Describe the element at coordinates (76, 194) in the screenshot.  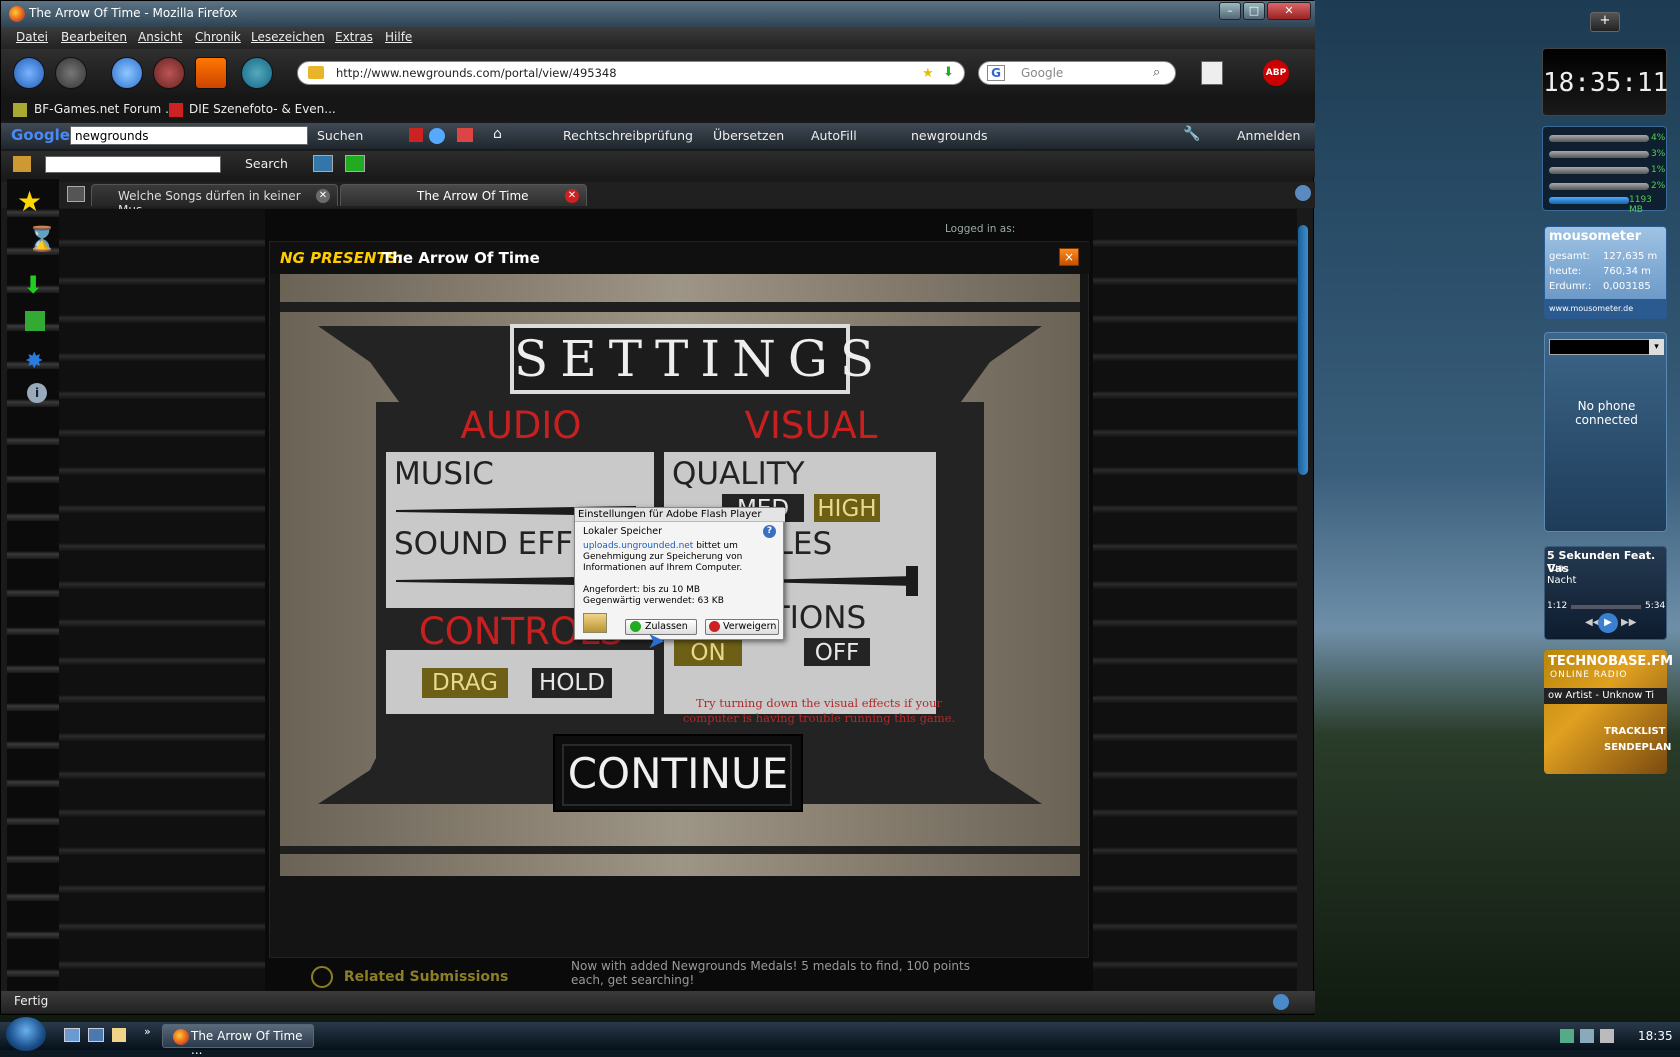
I see `new-tab-icon` at that location.